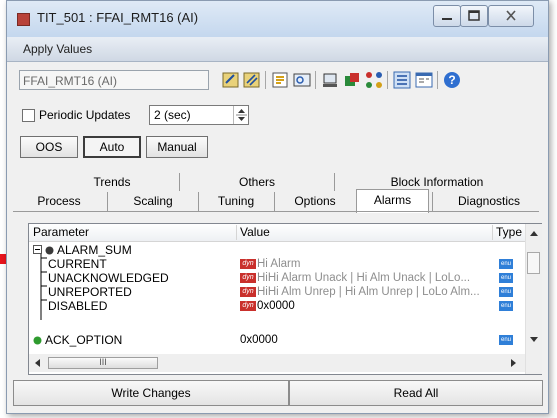  Describe the element at coordinates (257, 182) in the screenshot. I see `tab-others: Others` at that location.